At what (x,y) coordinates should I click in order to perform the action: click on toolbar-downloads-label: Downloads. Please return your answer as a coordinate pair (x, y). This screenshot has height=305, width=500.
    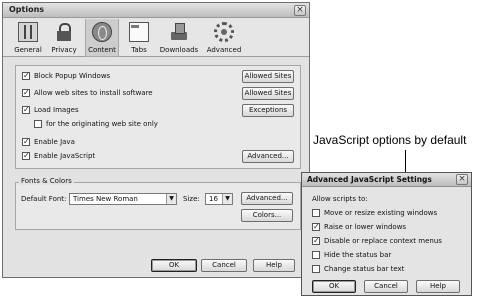
    Looking at the image, I should click on (179, 50).